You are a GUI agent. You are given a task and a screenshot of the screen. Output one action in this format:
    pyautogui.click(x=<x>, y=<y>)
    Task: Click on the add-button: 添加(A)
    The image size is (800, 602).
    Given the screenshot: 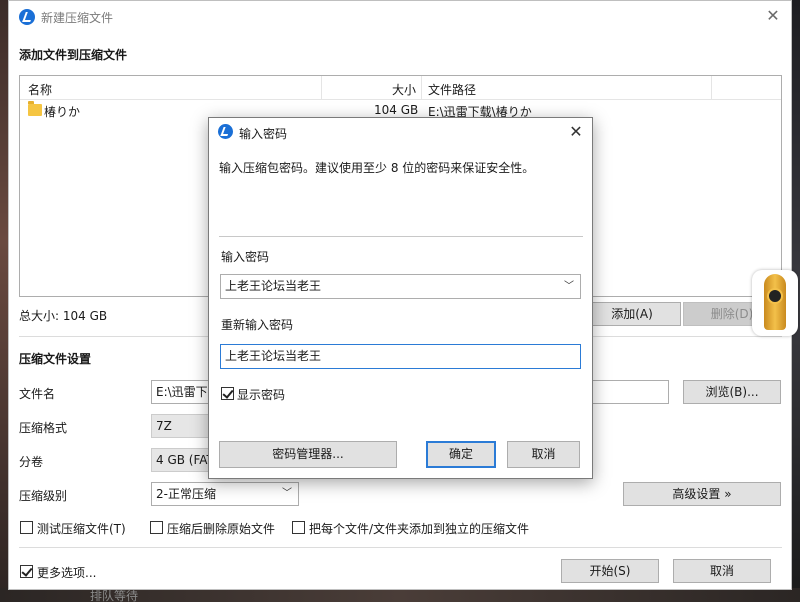 What is the action you would take?
    pyautogui.click(x=632, y=314)
    